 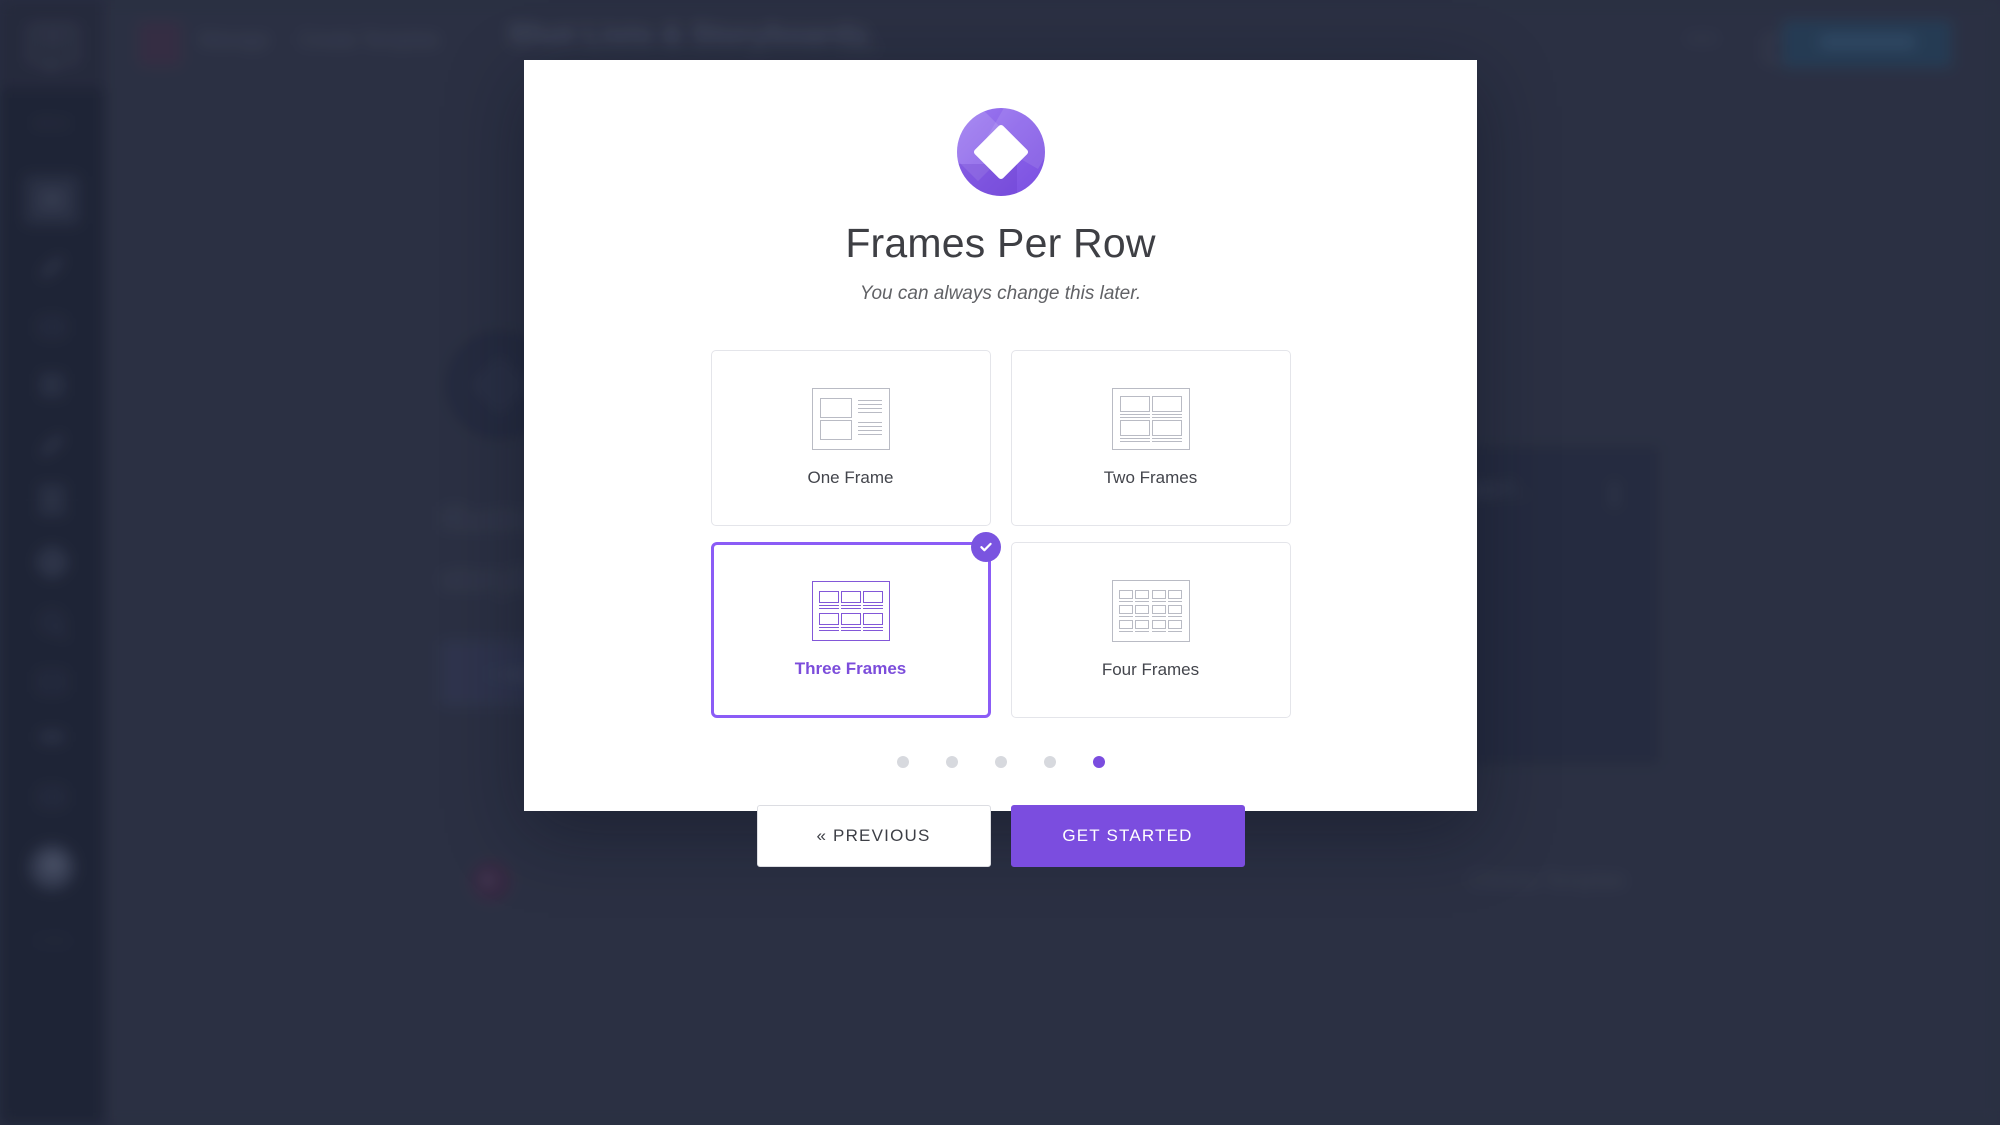 What do you see at coordinates (1000, 243) in the screenshot?
I see `modal-title: Frames Per Row` at bounding box center [1000, 243].